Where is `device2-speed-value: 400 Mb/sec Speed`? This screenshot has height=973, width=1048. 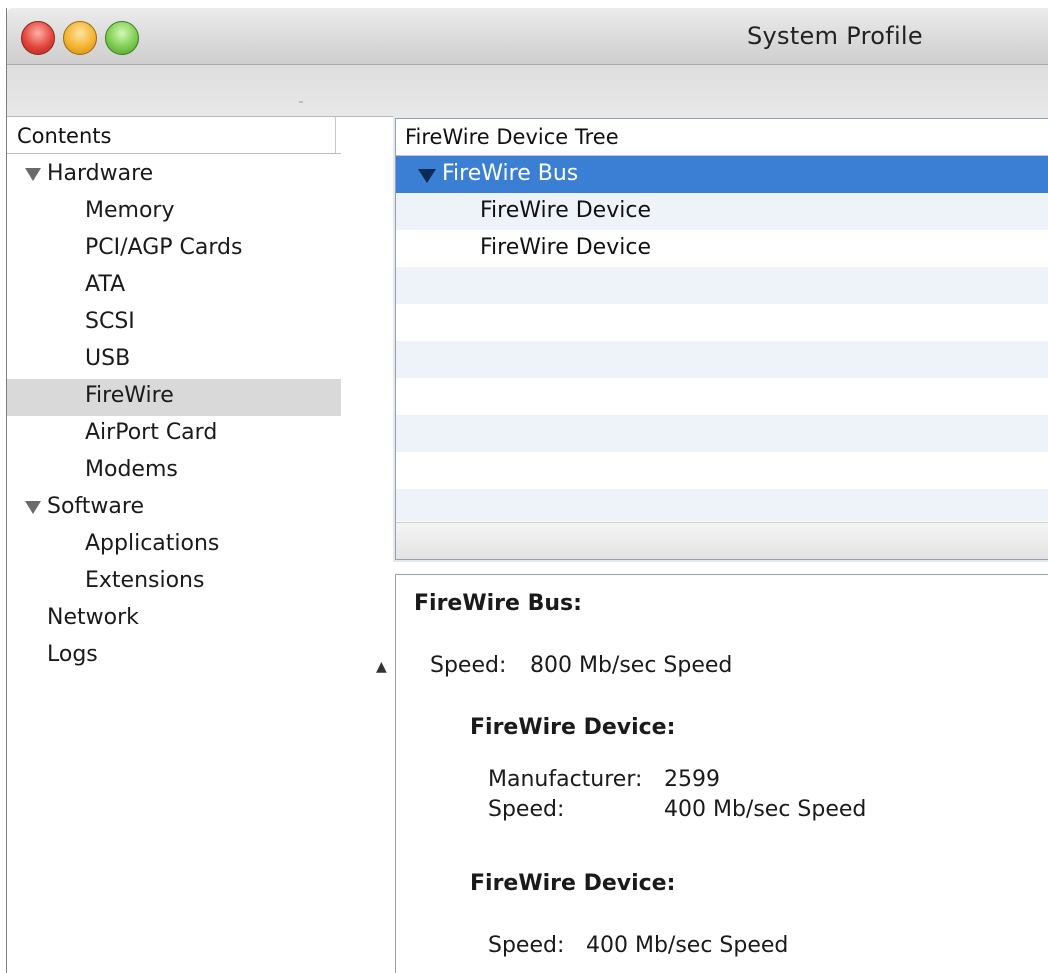 device2-speed-value: 400 Mb/sec Speed is located at coordinates (687, 945).